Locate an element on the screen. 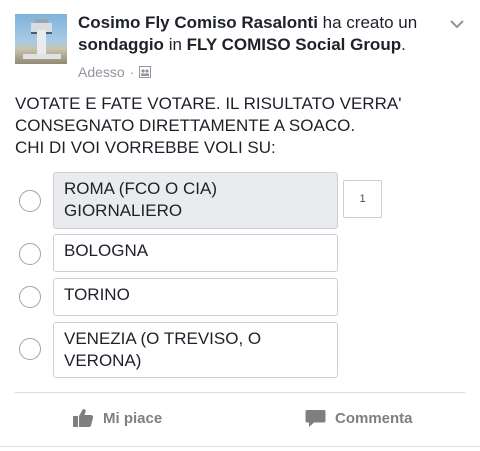 The height and width of the screenshot is (451, 480). divider is located at coordinates (240, 392).